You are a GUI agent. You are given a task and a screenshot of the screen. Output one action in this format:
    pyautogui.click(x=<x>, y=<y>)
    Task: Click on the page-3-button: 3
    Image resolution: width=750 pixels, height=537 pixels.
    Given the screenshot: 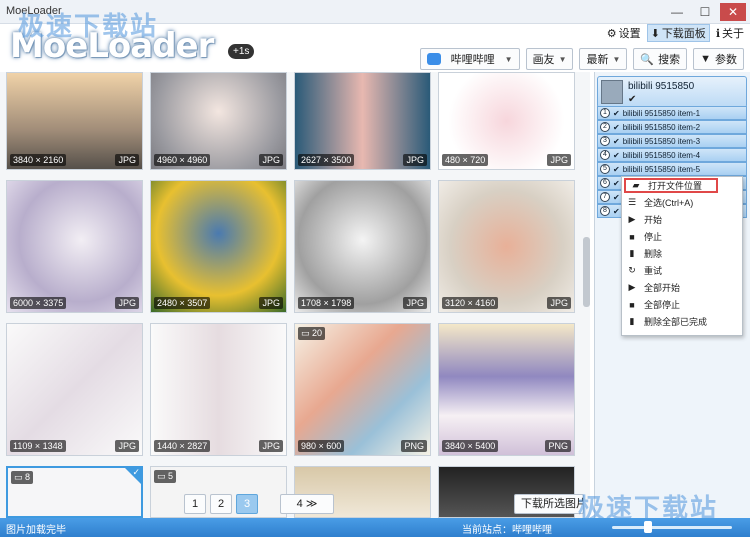 What is the action you would take?
    pyautogui.click(x=247, y=504)
    